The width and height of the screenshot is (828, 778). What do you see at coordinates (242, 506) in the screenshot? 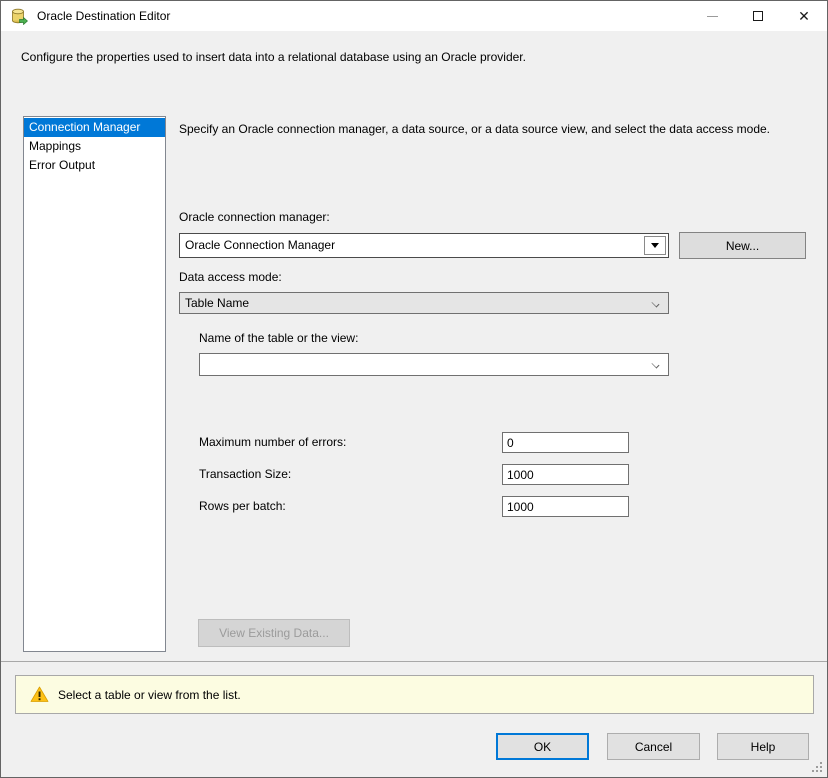
I see `rows-per-batch-label: Rows per batch:` at bounding box center [242, 506].